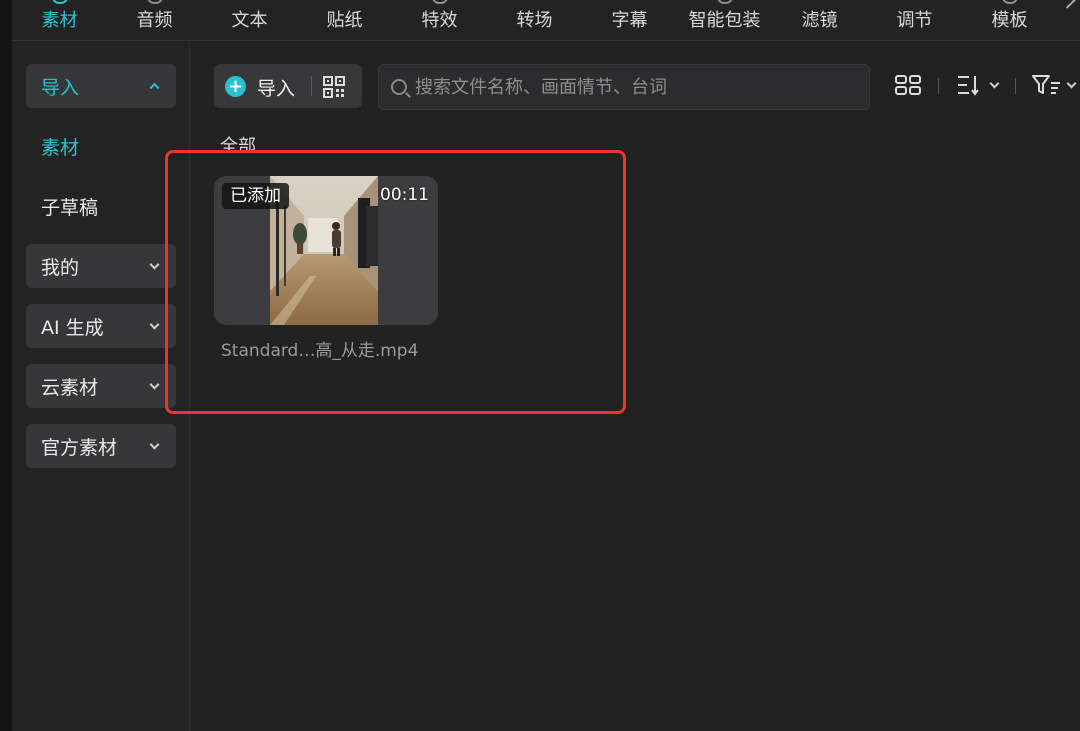 Image resolution: width=1080 pixels, height=731 pixels. I want to click on sidebar-item-label: 素材, so click(60, 147).